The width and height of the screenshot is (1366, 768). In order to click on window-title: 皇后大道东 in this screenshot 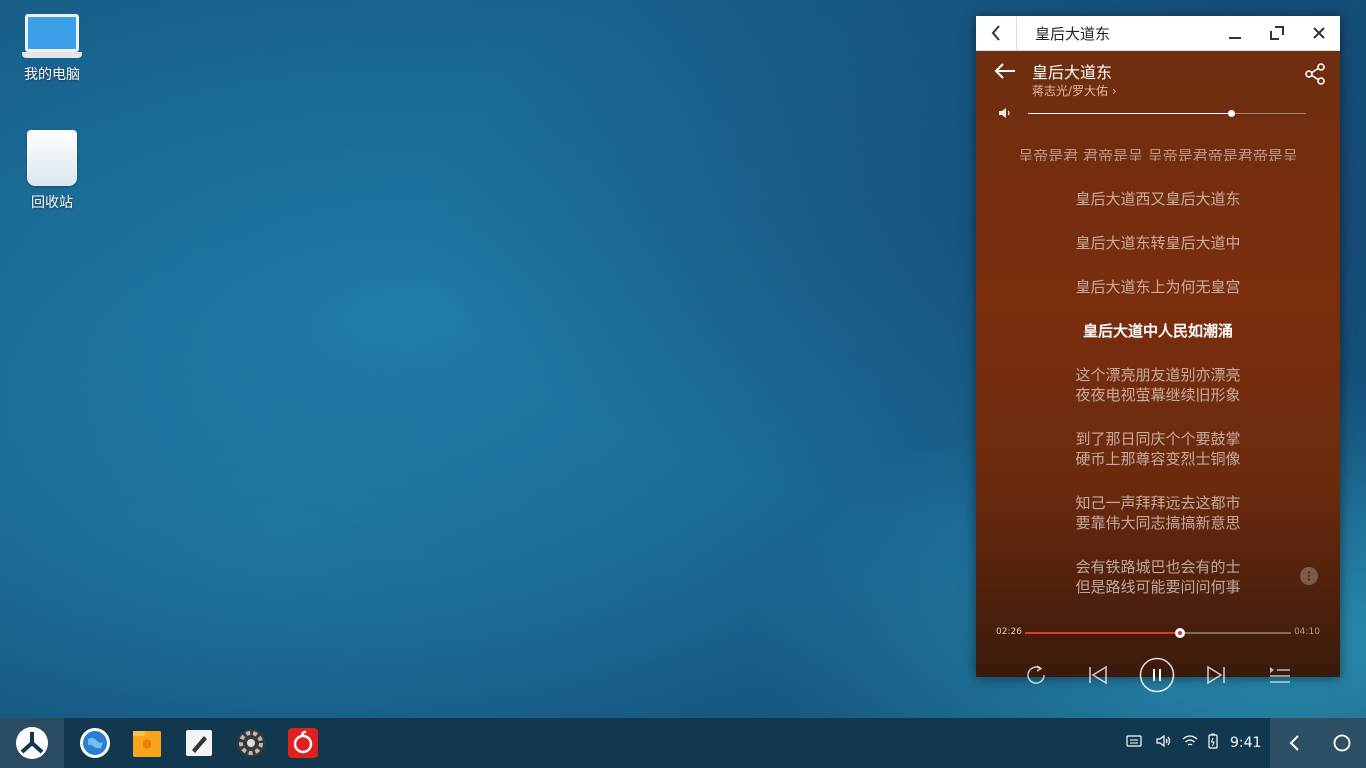, I will do `click(1073, 33)`.